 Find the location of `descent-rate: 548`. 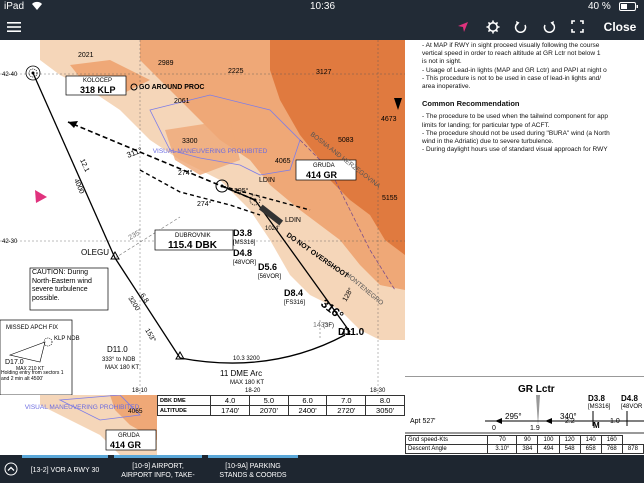

descent-rate: 548 is located at coordinates (569, 449).